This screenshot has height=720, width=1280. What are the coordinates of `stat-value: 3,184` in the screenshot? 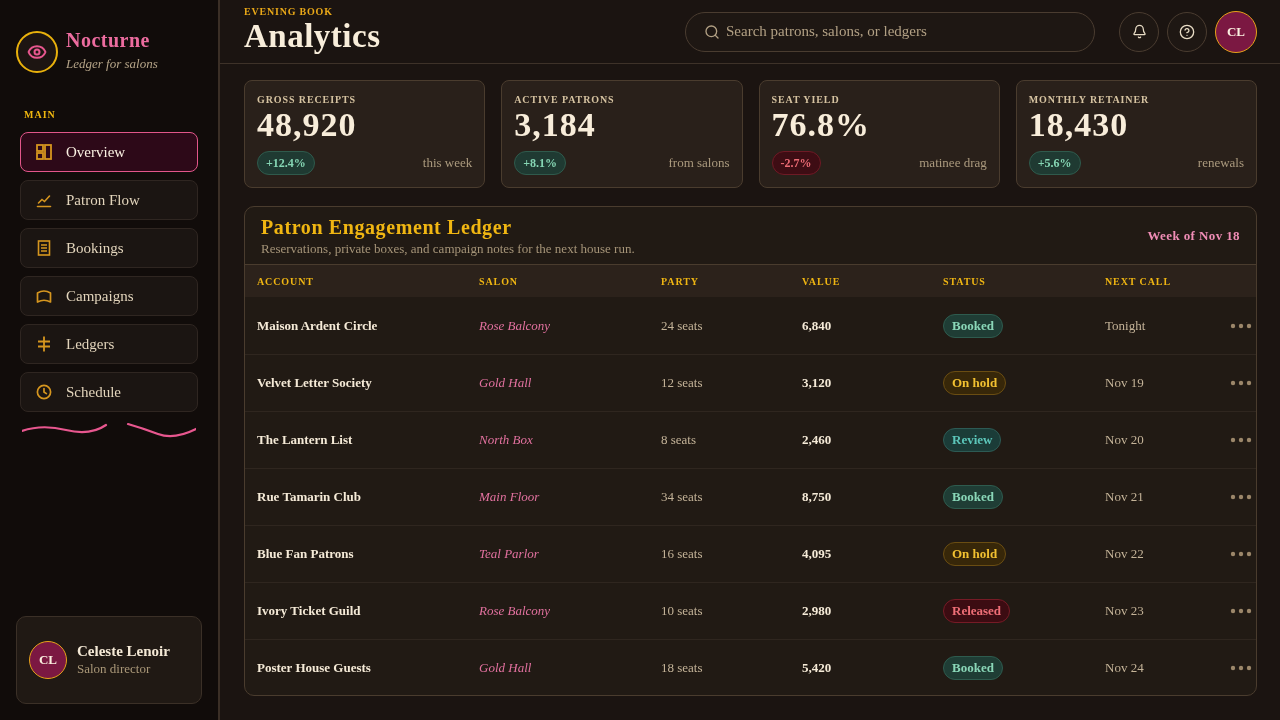 It's located at (555, 125).